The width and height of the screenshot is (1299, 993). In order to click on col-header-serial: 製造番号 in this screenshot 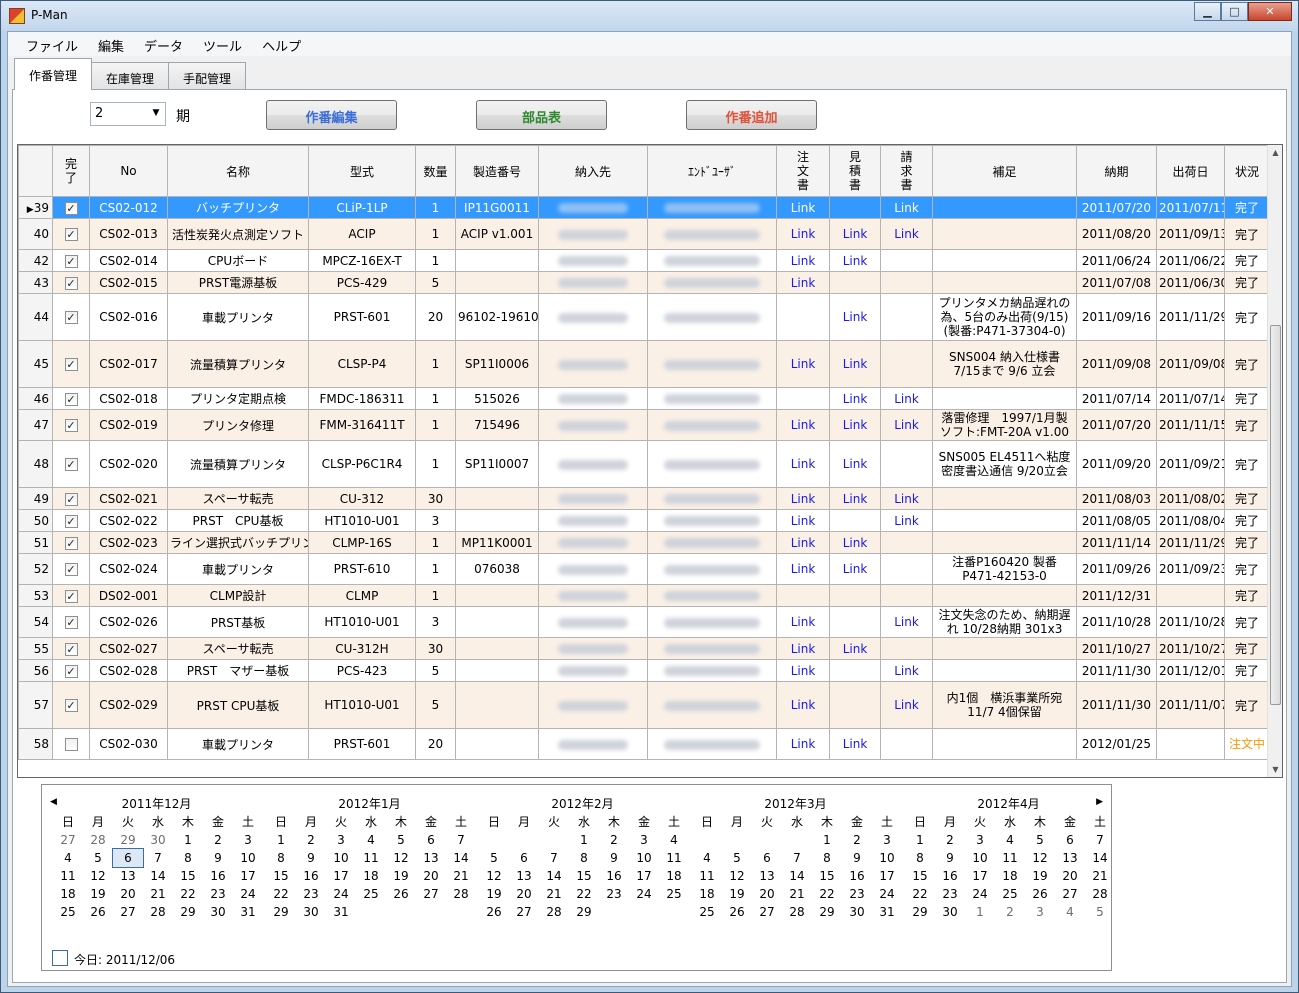, I will do `click(497, 171)`.